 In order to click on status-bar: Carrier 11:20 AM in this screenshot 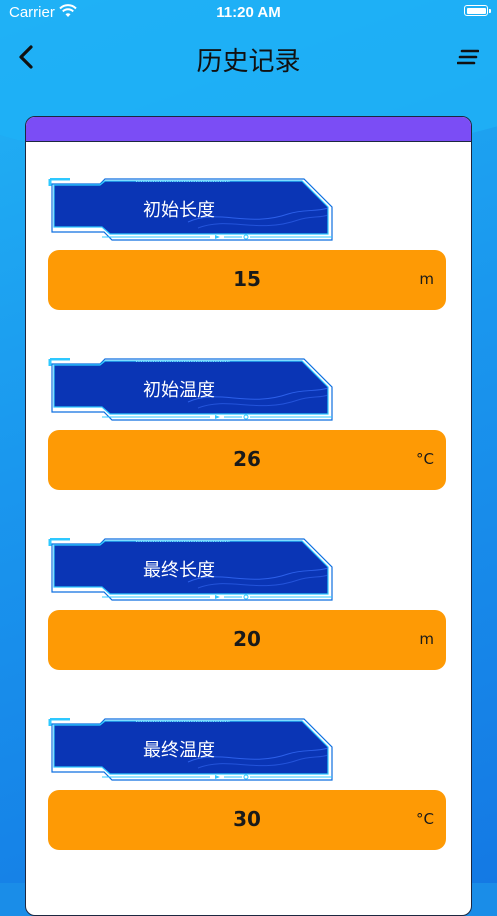, I will do `click(248, 13)`.